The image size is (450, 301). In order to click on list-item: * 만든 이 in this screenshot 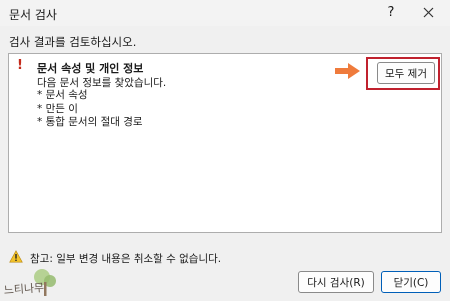, I will do `click(57, 108)`.